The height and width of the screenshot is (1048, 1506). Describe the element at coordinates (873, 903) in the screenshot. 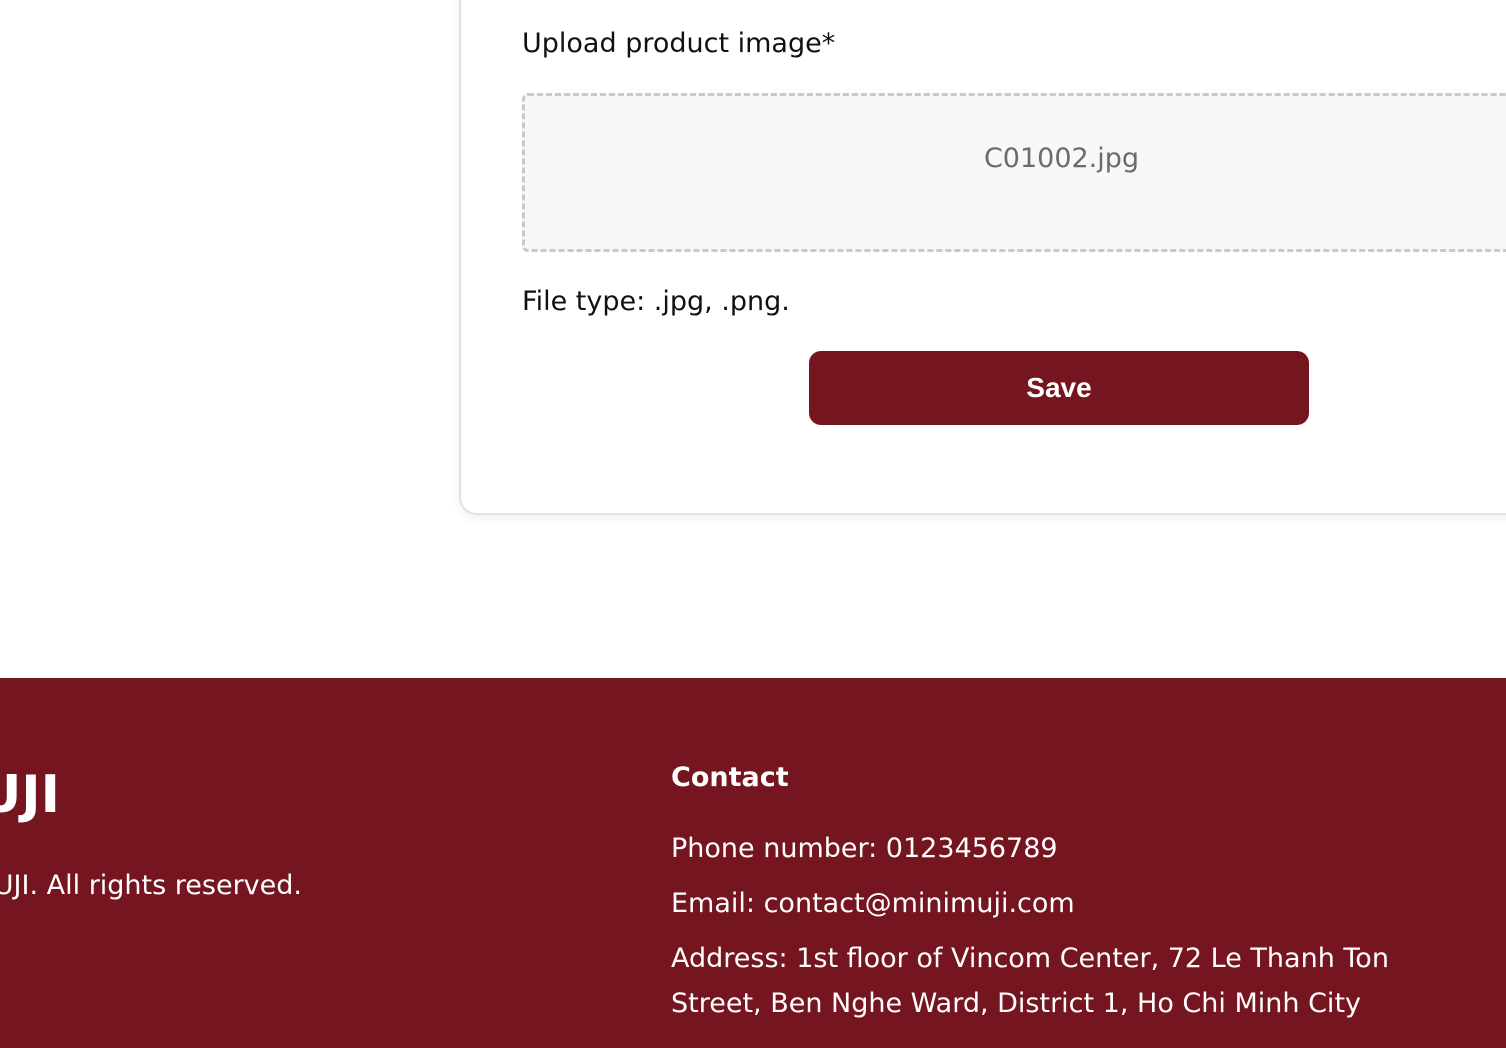

I see `contact-email: Email: contact@minimuji.com` at that location.